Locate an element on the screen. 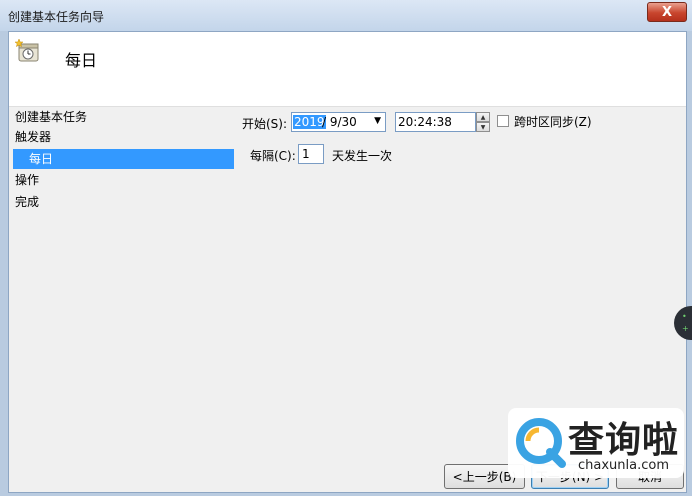 The image size is (692, 496). wizard-steps: 创建基本任务 触发器 每日 操作 完成 is located at coordinates (122, 187).